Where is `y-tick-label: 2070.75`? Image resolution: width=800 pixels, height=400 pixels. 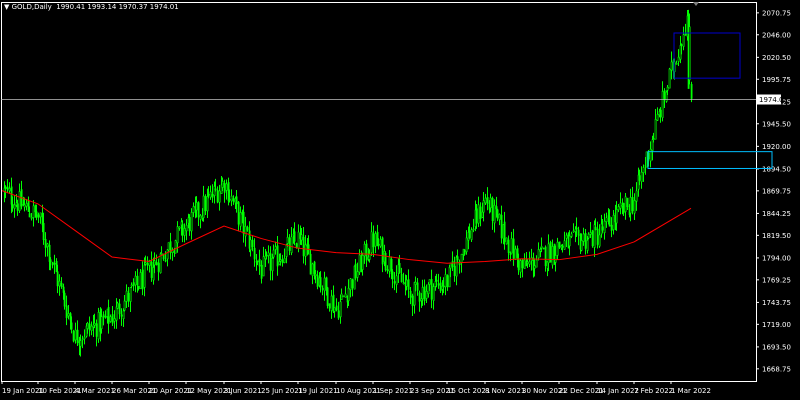
y-tick-label: 2070.75 is located at coordinates (776, 13).